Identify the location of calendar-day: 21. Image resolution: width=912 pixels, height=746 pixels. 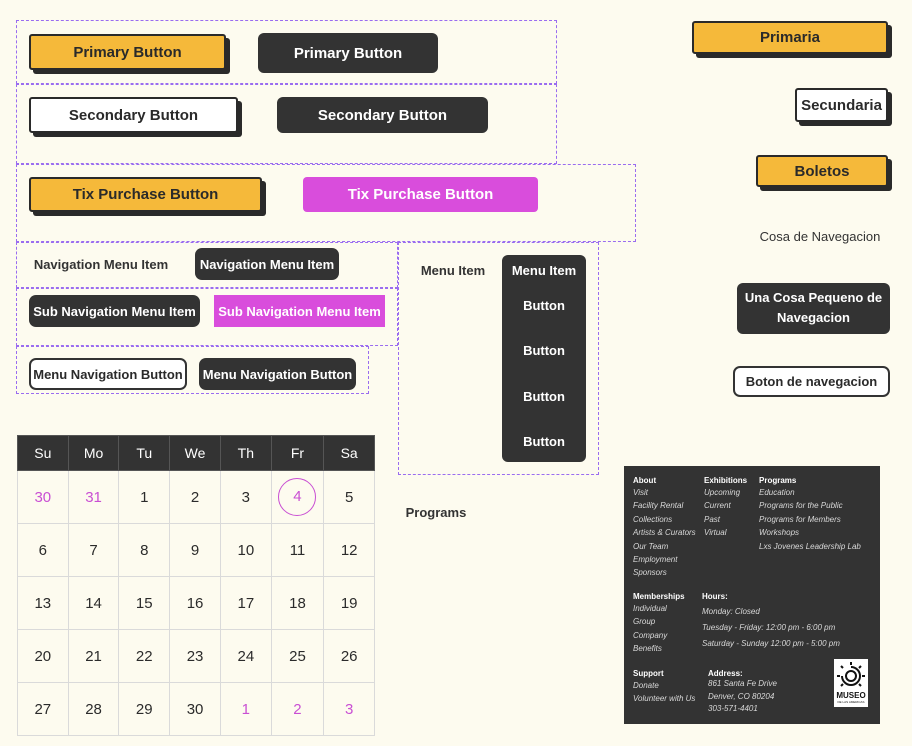
(93, 656).